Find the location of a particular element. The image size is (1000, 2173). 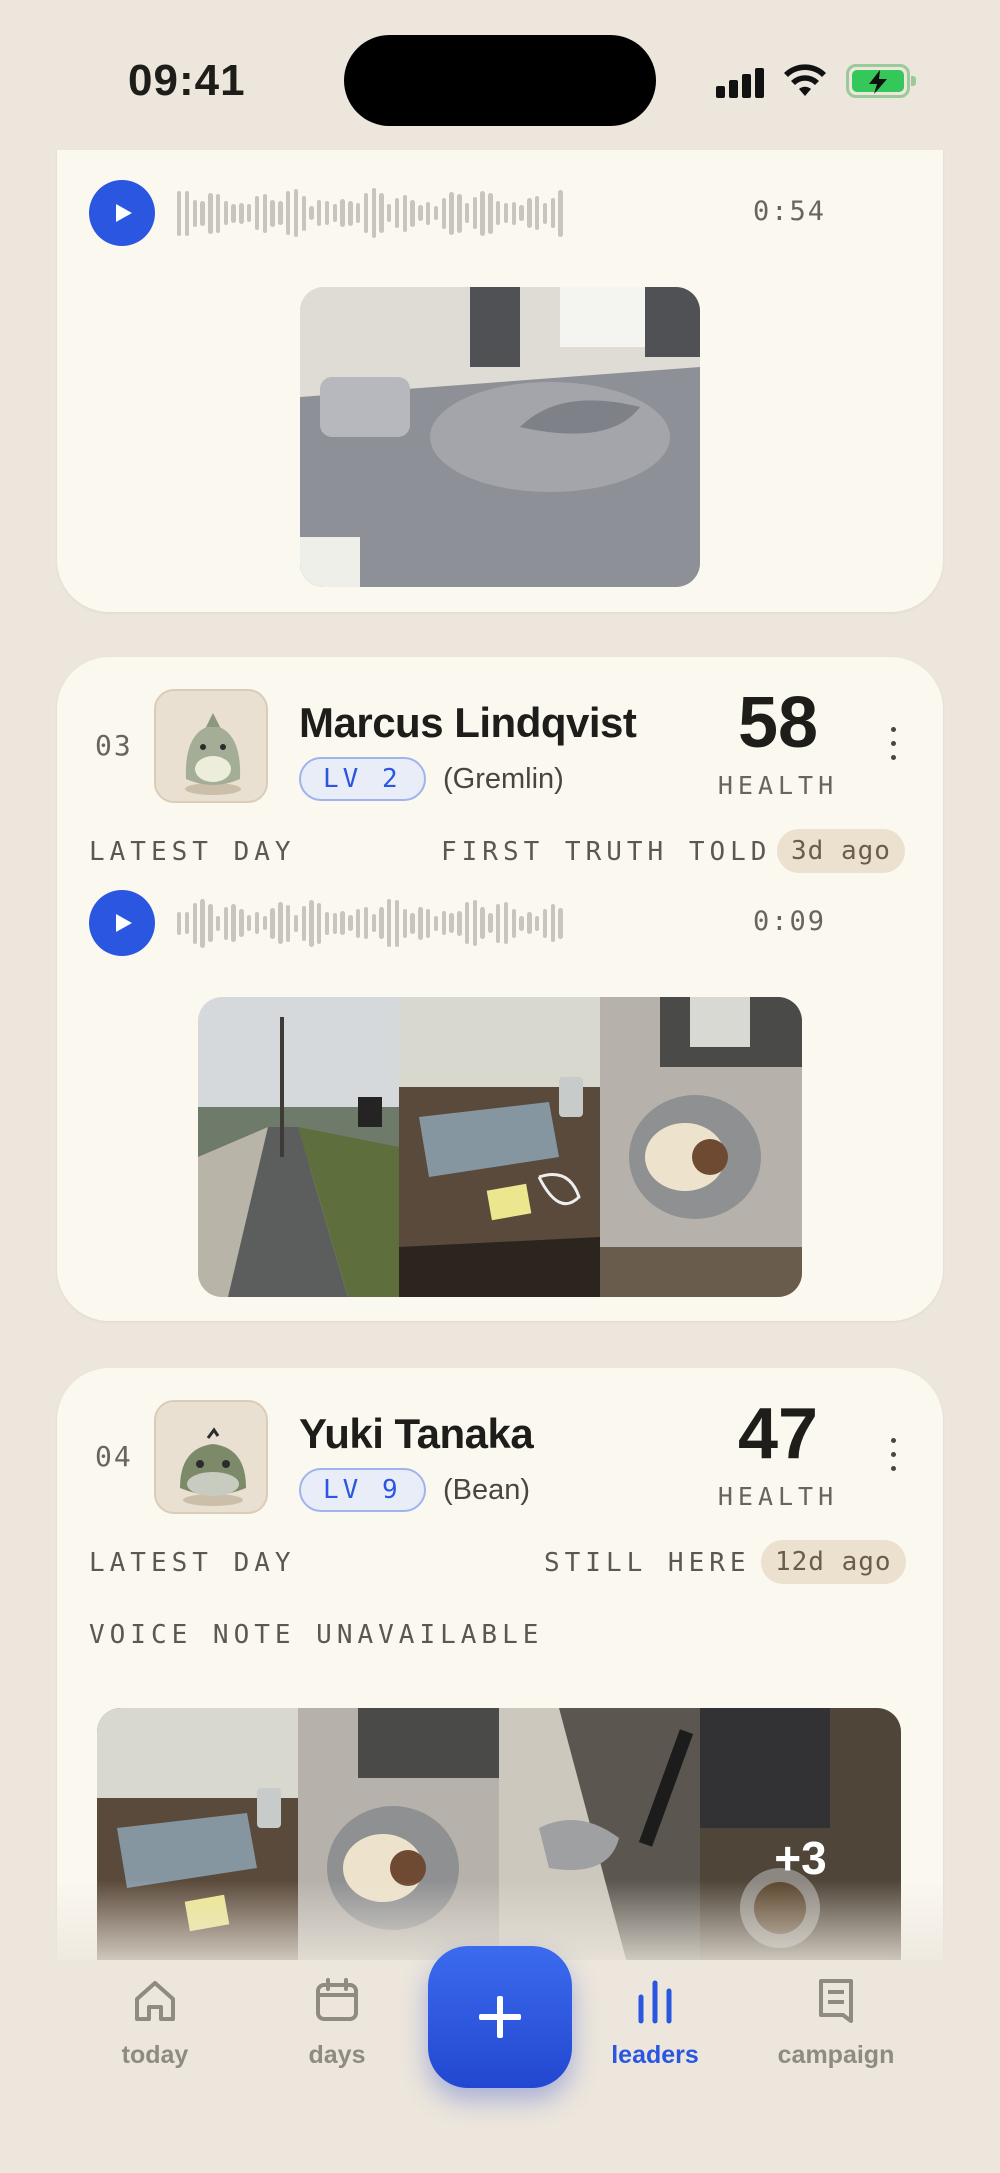

tab-label: campaign is located at coordinates (836, 2055).